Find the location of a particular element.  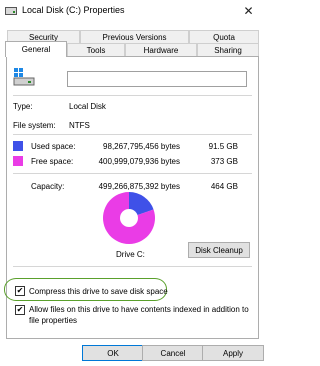

capacity-label: Capacity: is located at coordinates (48, 186).